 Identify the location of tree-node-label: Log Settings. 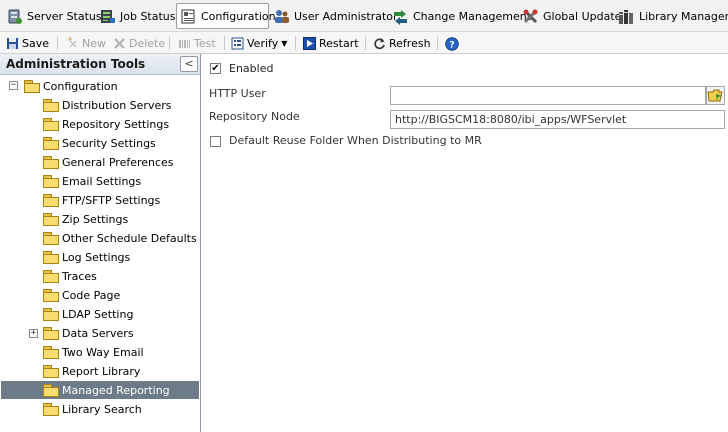
(96, 257).